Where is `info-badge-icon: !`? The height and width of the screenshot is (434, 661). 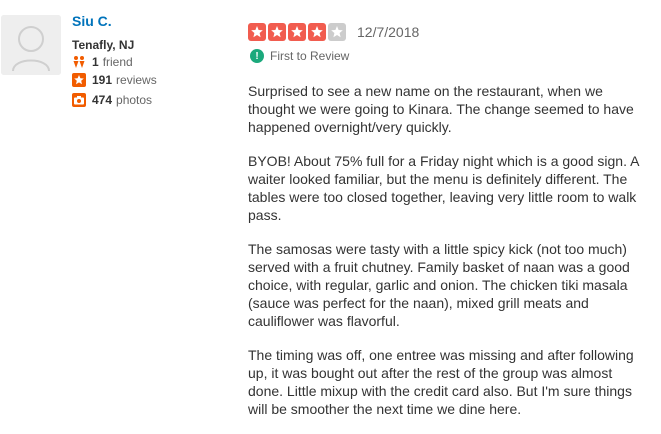 info-badge-icon: ! is located at coordinates (257, 56).